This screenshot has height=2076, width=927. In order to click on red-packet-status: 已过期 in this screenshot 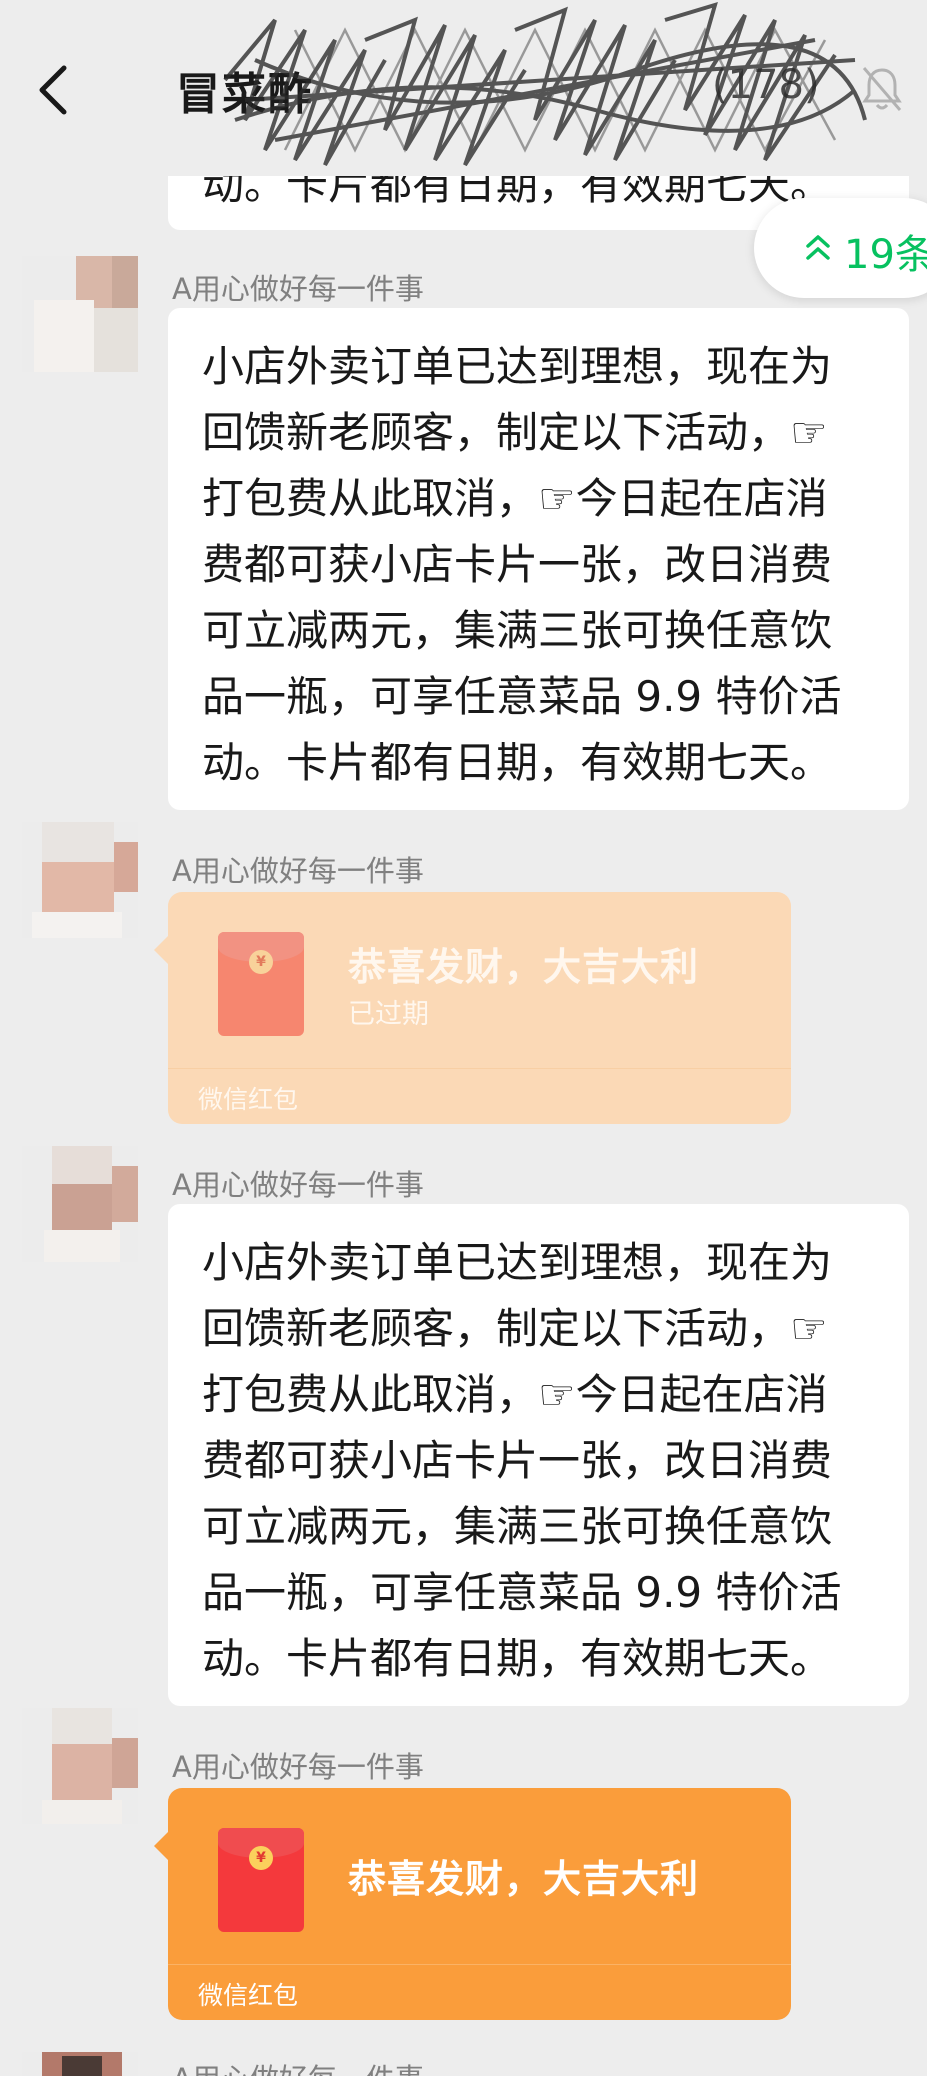, I will do `click(388, 1014)`.